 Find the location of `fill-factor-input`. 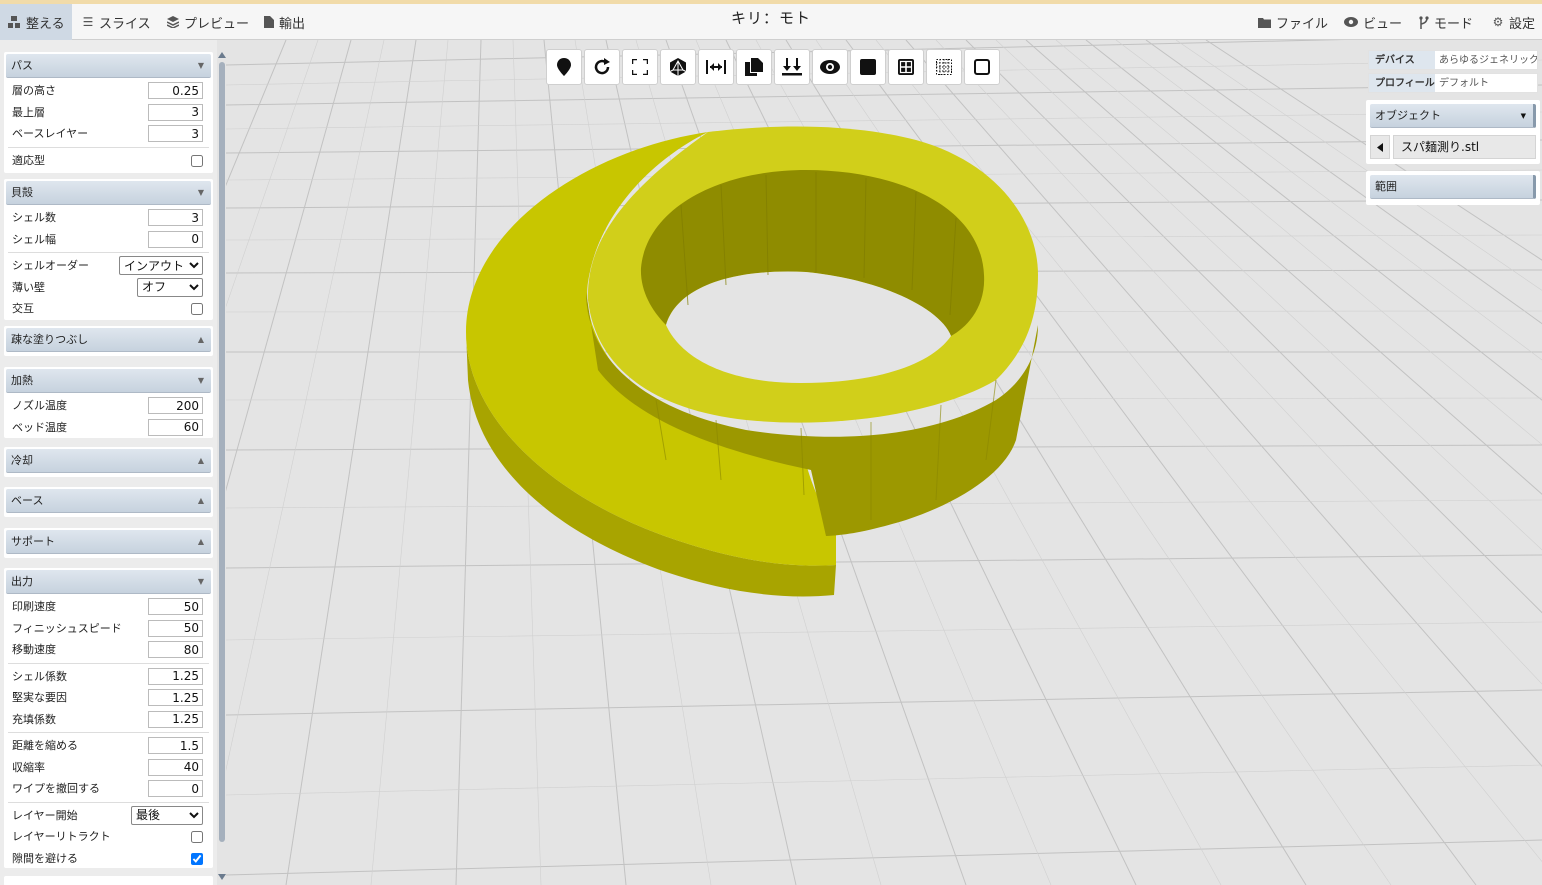

fill-factor-input is located at coordinates (175, 719).